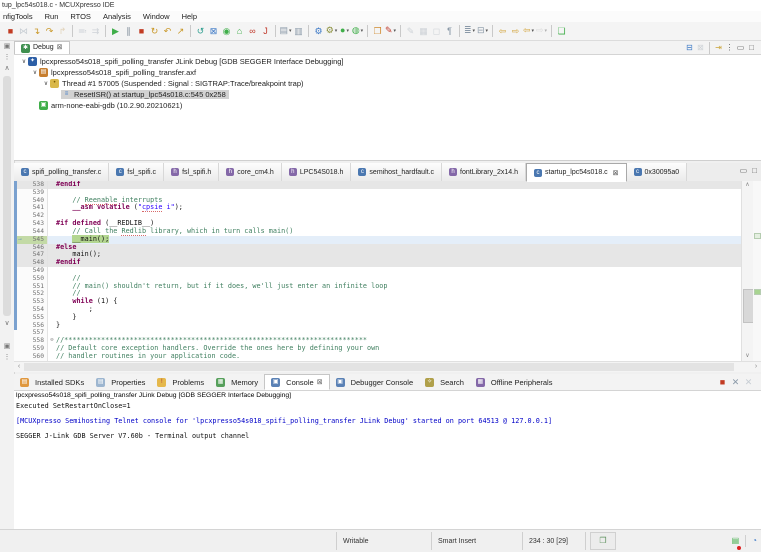 This screenshot has width=761, height=552. What do you see at coordinates (298, 31) in the screenshot?
I see `remove-console-icon: ▥` at bounding box center [298, 31].